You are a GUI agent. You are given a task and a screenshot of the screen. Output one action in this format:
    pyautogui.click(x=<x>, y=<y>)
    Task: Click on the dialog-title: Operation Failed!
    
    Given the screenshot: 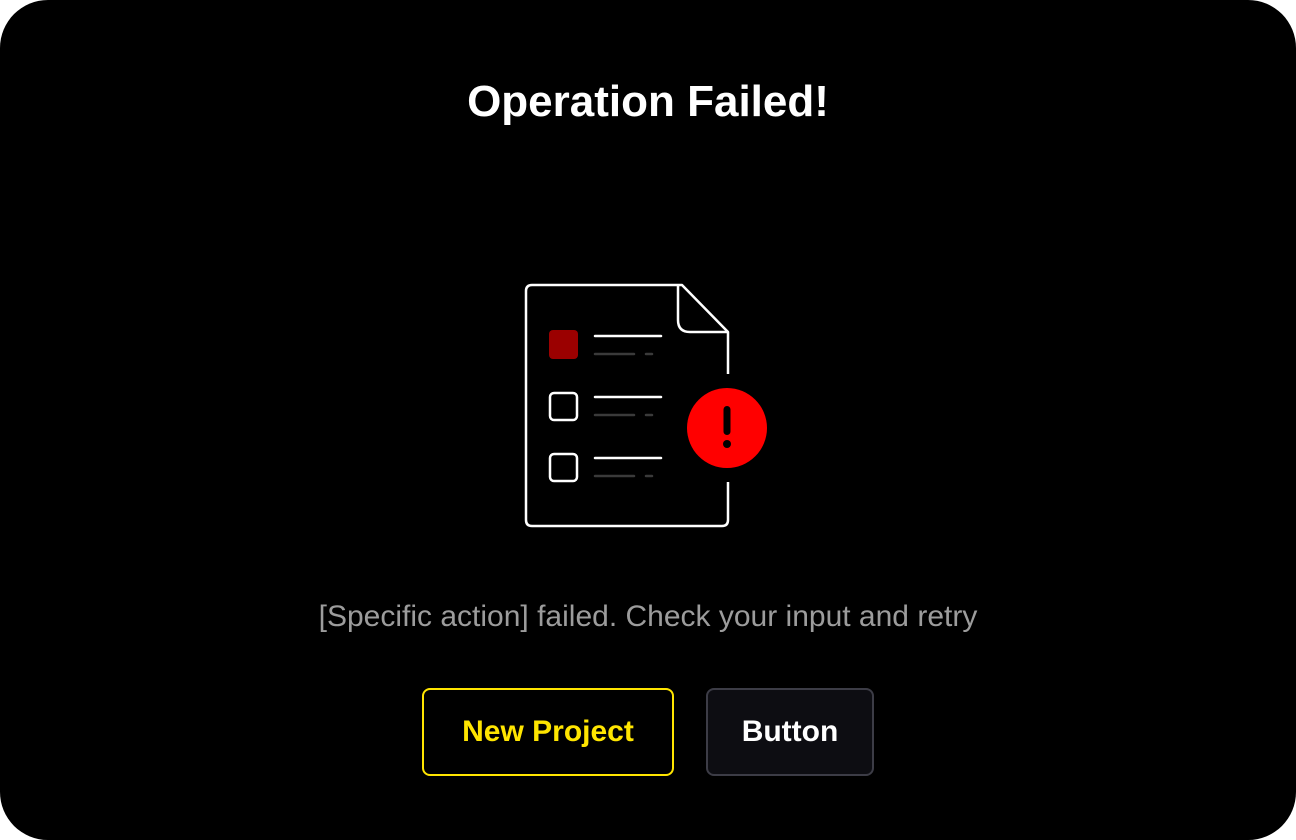 What is the action you would take?
    pyautogui.click(x=648, y=101)
    